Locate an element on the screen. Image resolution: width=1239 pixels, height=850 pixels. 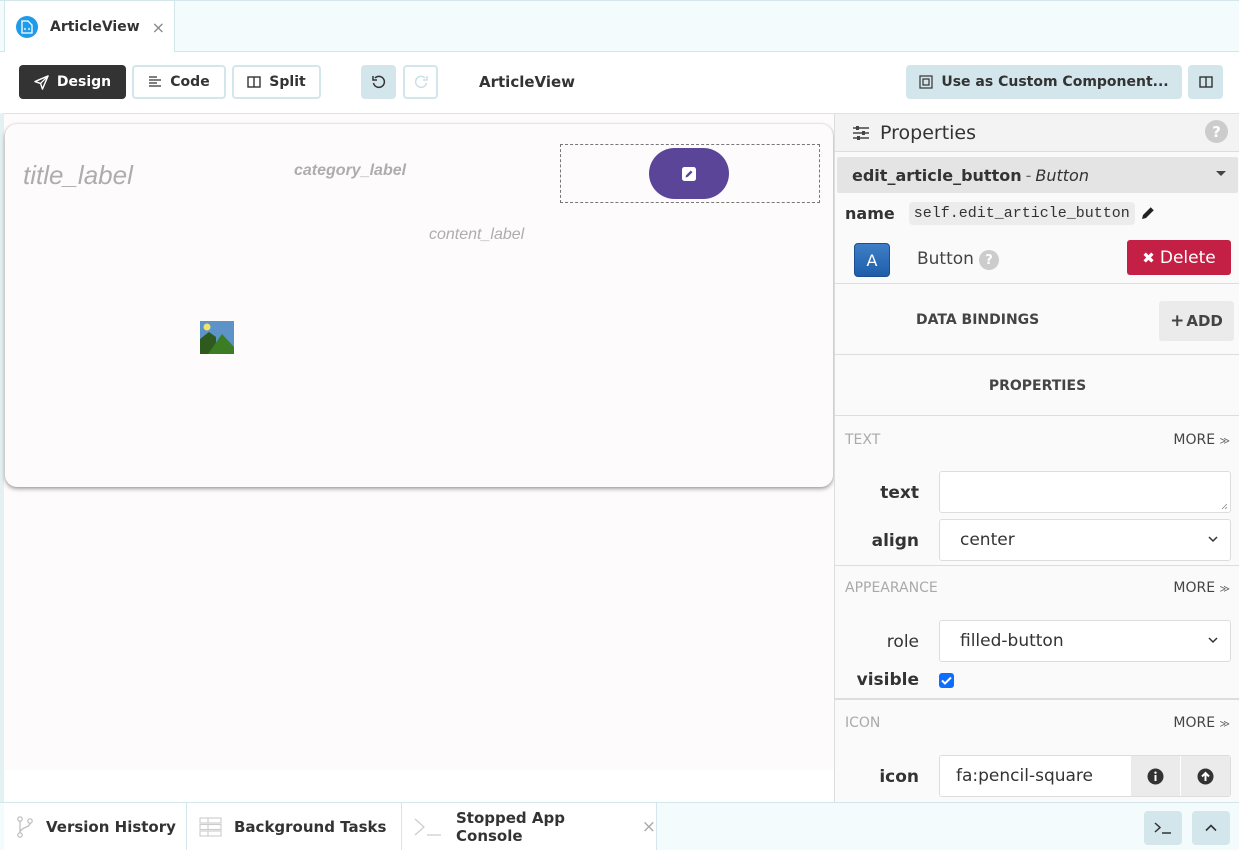
tab-label: ArticleView is located at coordinates (95, 27).